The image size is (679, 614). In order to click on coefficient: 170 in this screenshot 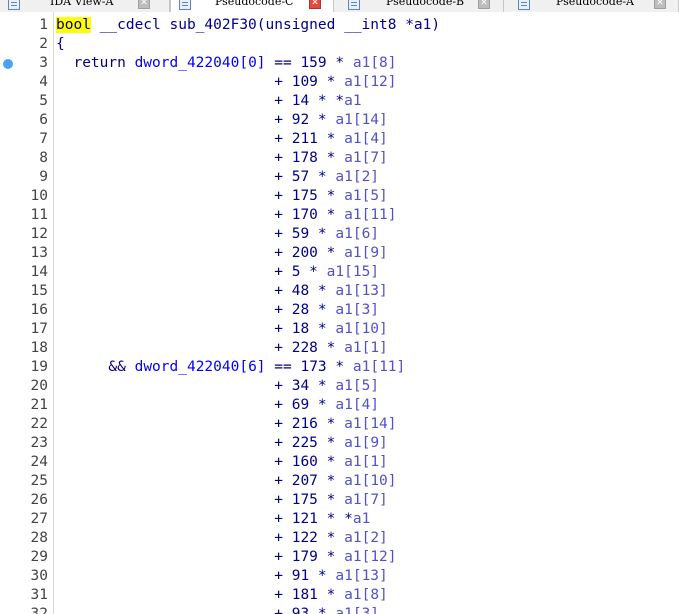, I will do `click(304, 215)`.